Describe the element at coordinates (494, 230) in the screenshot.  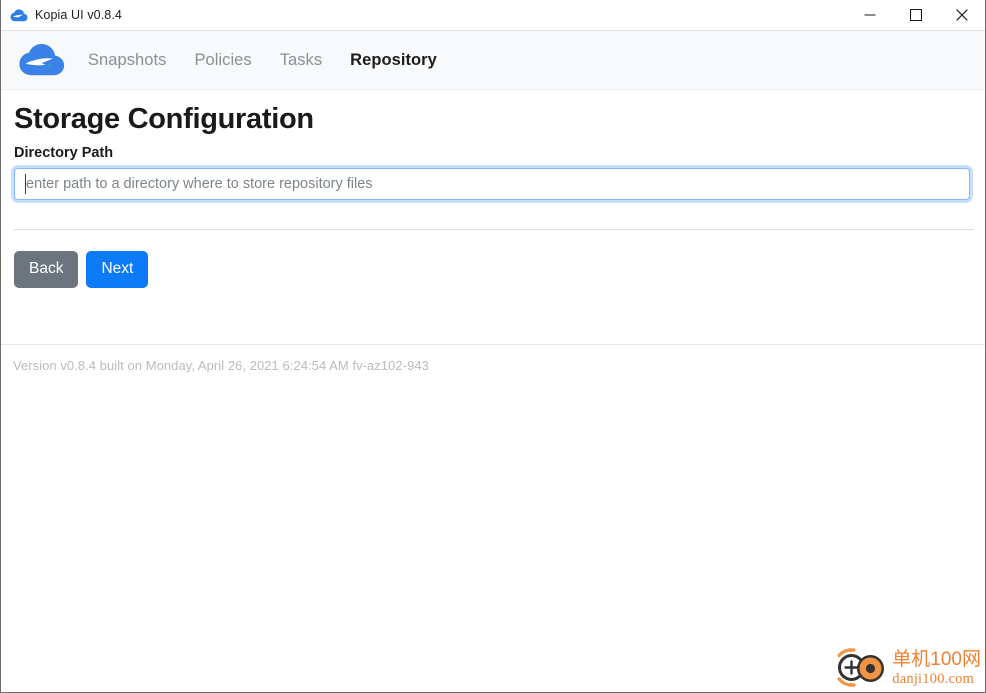
I see `form-divider` at that location.